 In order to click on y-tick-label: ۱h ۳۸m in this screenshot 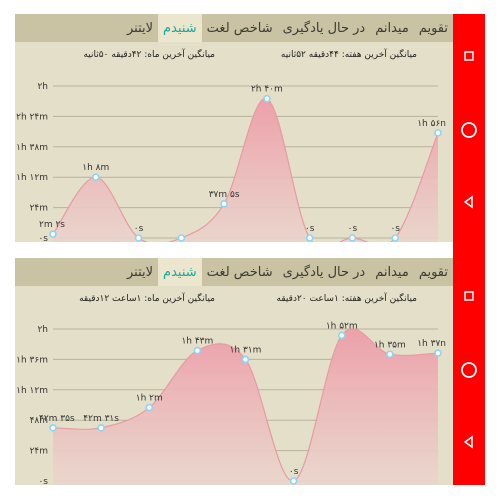, I will do `click(32, 148)`.